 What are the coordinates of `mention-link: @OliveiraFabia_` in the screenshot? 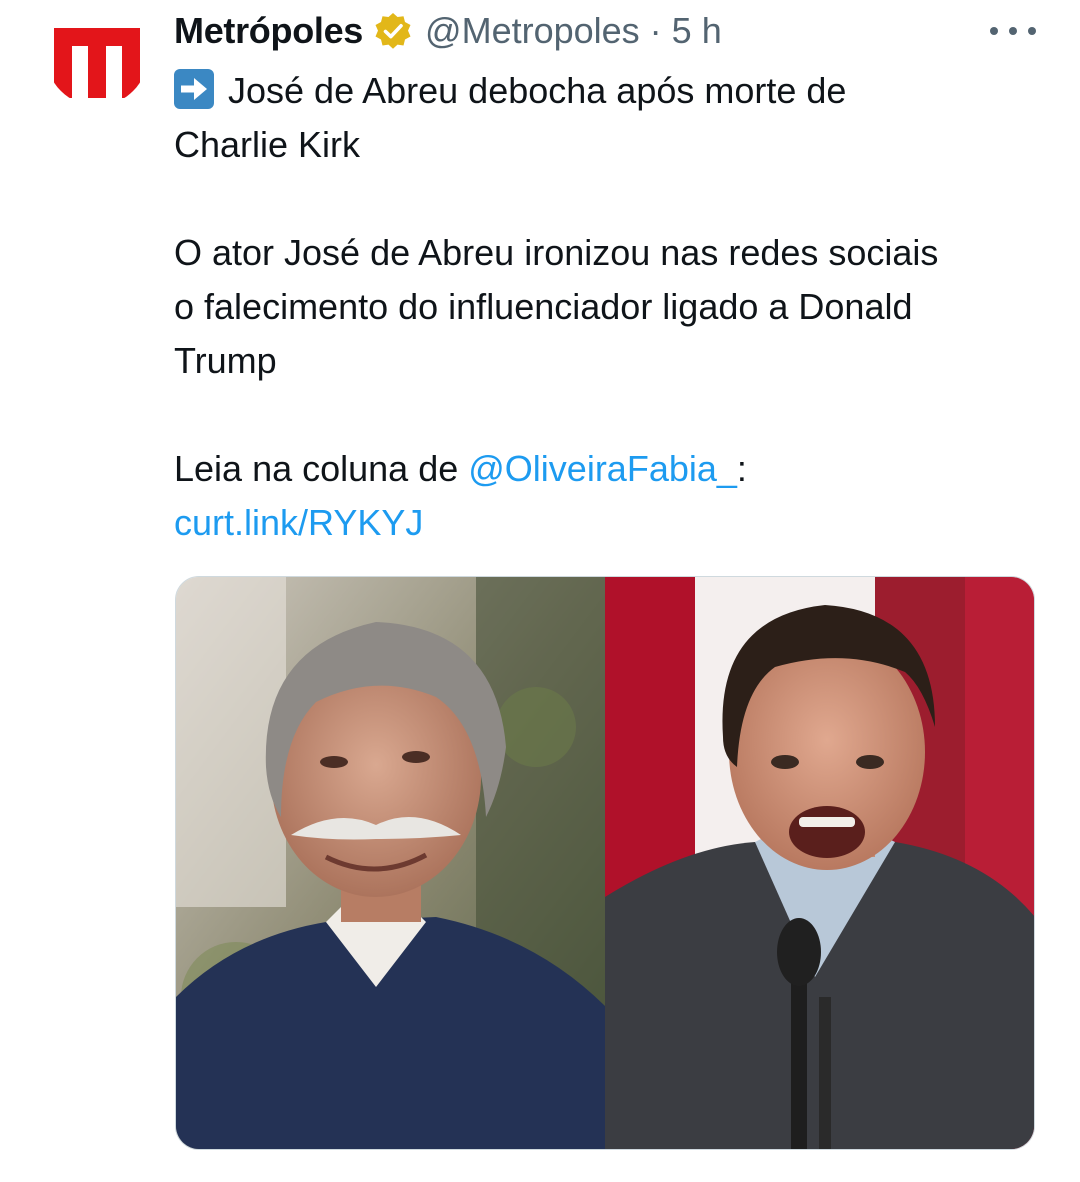 It's located at (602, 468).